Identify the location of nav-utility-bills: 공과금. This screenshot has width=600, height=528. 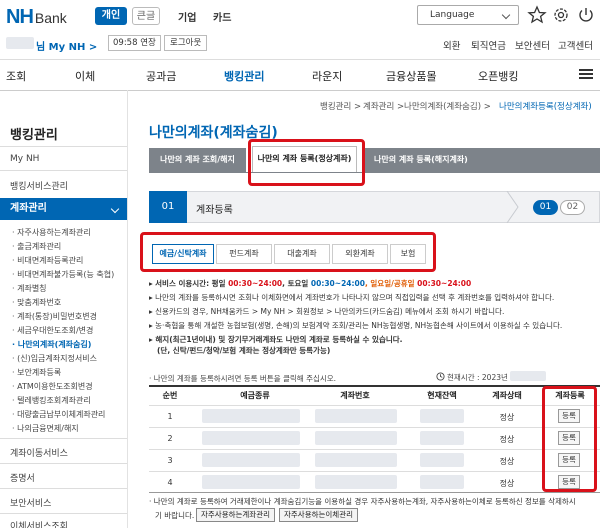
(161, 76).